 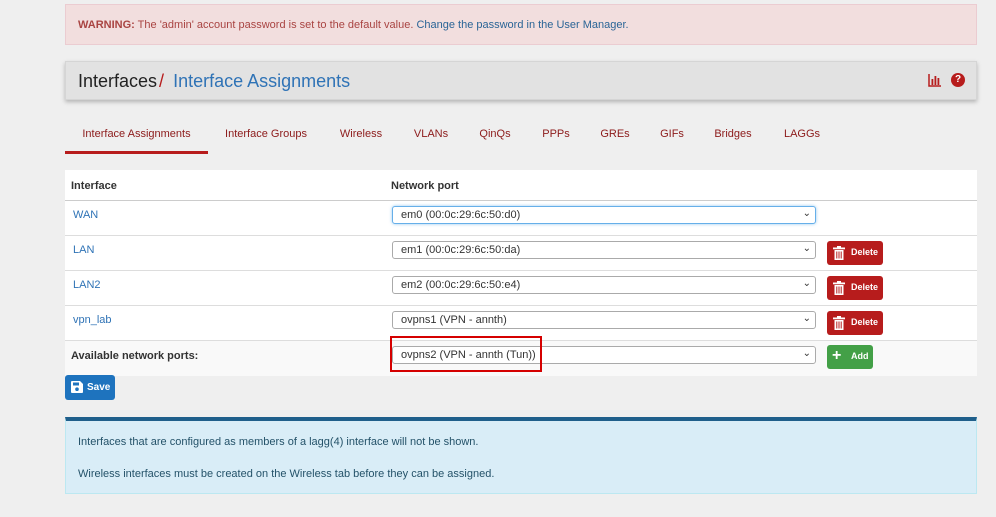 What do you see at coordinates (99, 387) in the screenshot?
I see `save-label: Save` at bounding box center [99, 387].